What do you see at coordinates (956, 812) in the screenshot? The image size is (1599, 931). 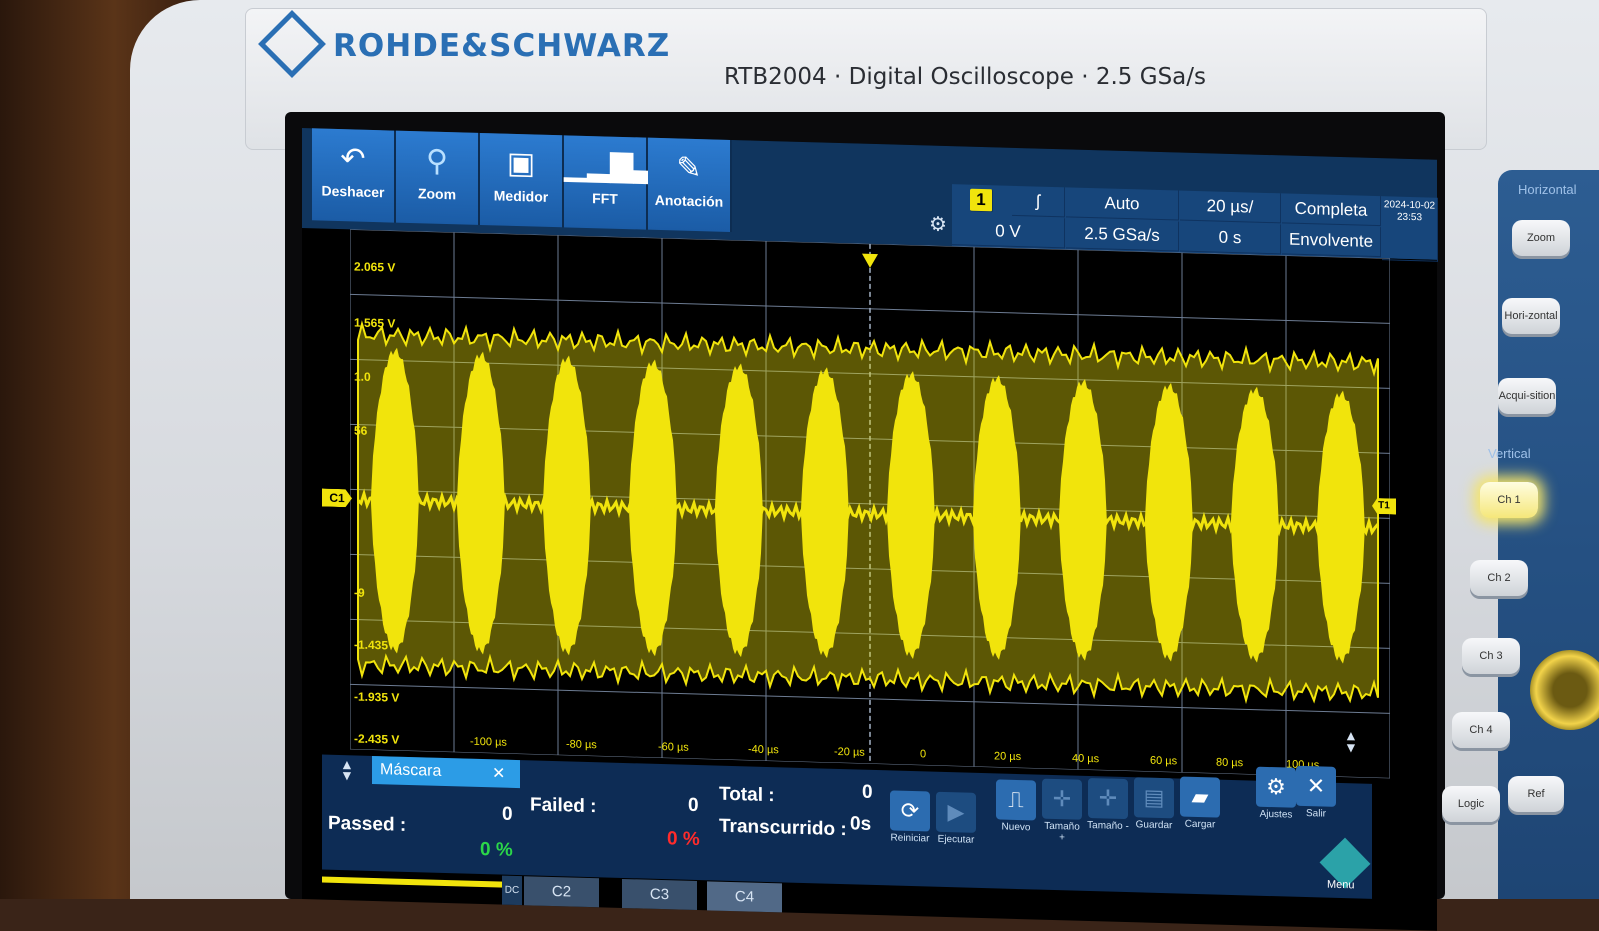 I see `play-icon: ▶` at bounding box center [956, 812].